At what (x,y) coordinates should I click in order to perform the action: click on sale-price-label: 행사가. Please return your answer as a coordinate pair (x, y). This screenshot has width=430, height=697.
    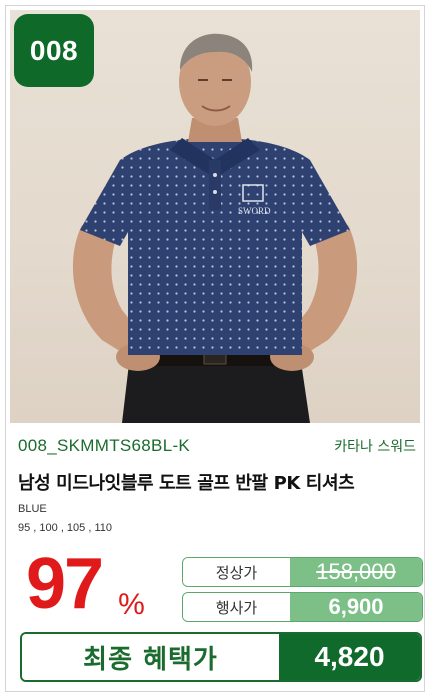
    Looking at the image, I should click on (236, 607).